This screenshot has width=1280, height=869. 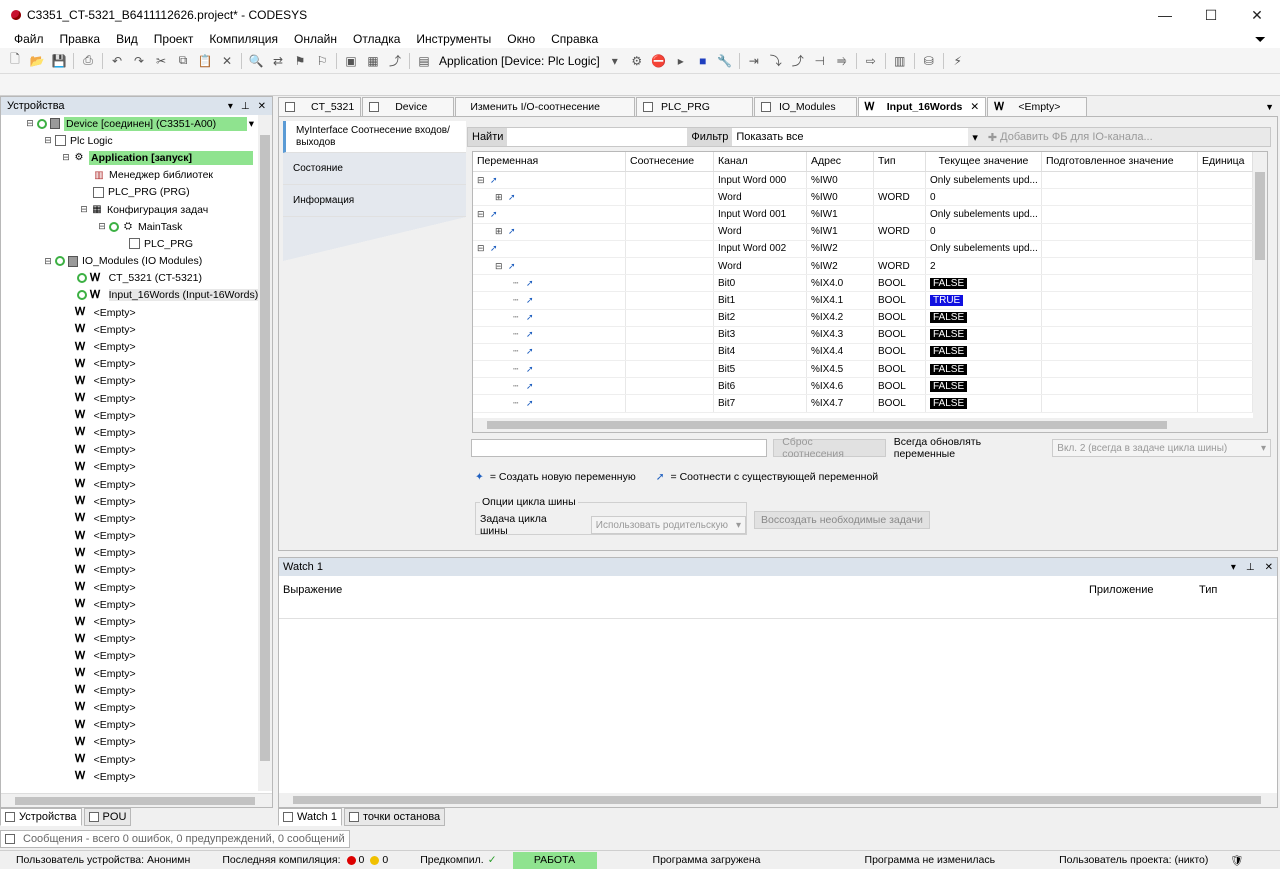 I want to click on run-to-cursor-icon: ⥤, so click(x=842, y=61).